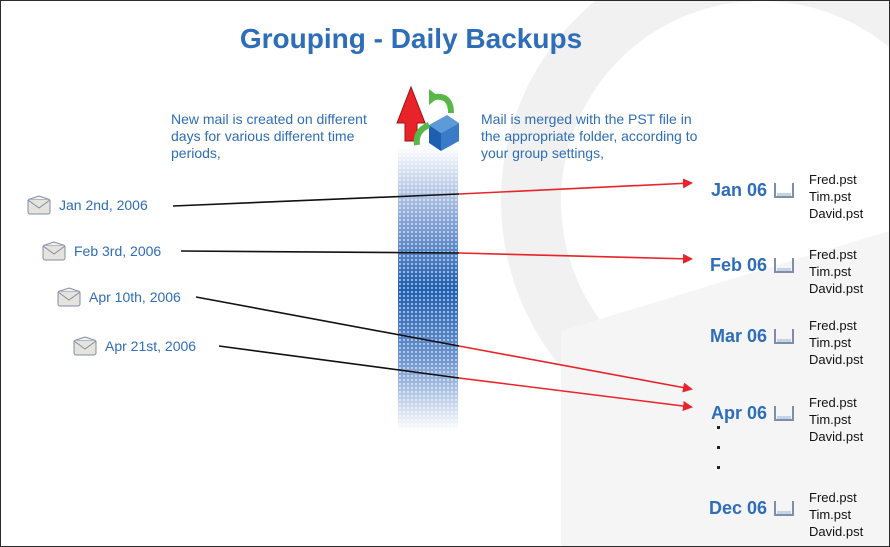 This screenshot has height=547, width=890. What do you see at coordinates (738, 336) in the screenshot?
I see `month-label: Mar 06` at bounding box center [738, 336].